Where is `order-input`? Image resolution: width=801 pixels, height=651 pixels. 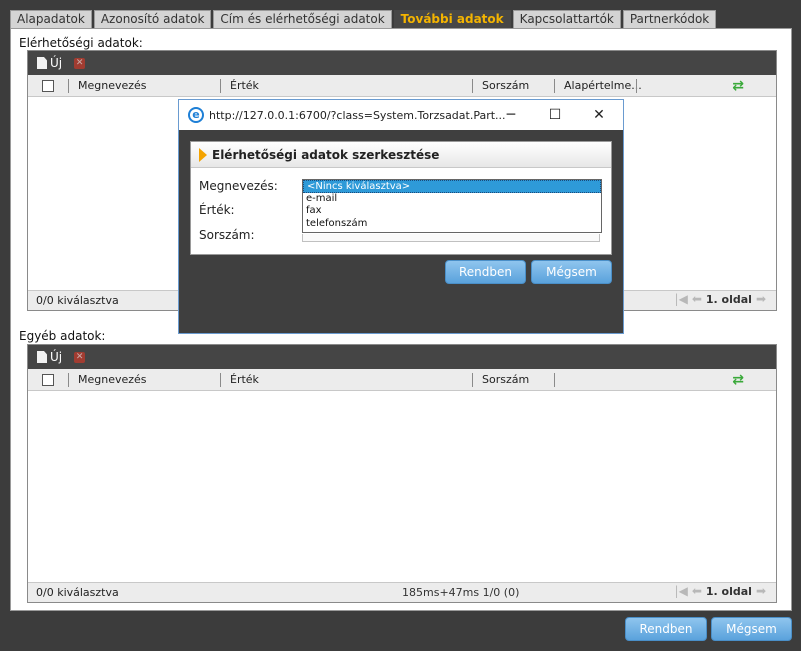 order-input is located at coordinates (451, 238).